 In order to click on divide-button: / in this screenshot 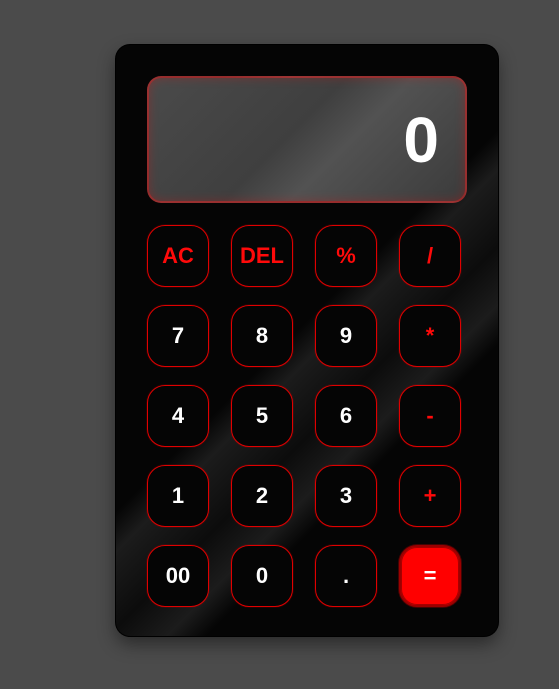, I will do `click(430, 256)`.